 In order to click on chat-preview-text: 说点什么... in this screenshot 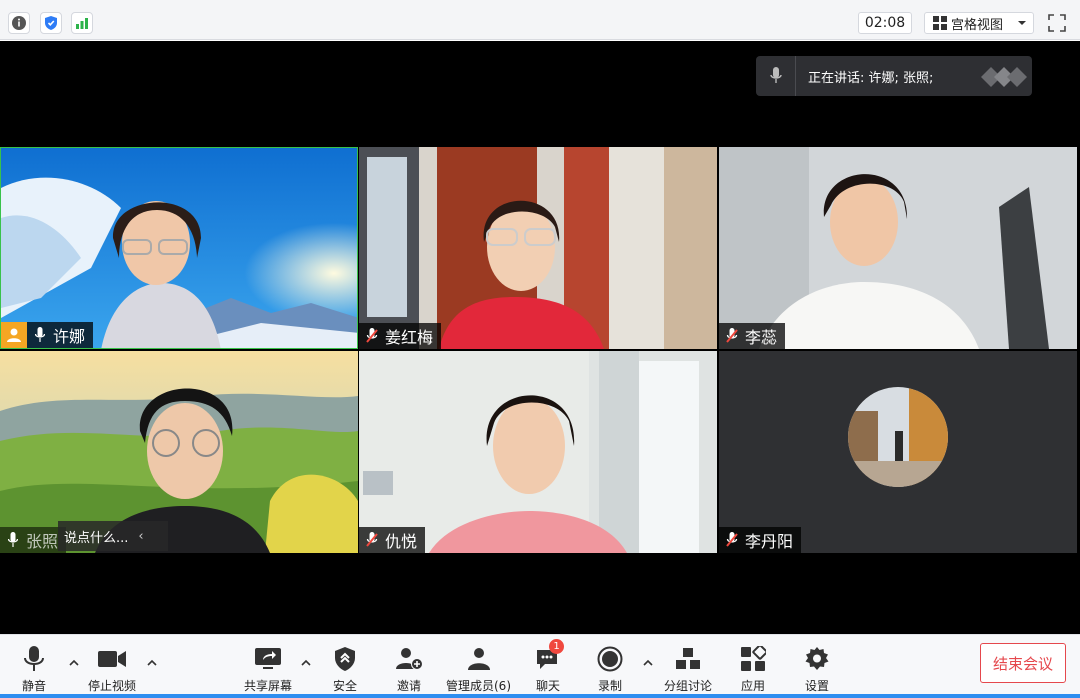, I will do `click(96, 538)`.